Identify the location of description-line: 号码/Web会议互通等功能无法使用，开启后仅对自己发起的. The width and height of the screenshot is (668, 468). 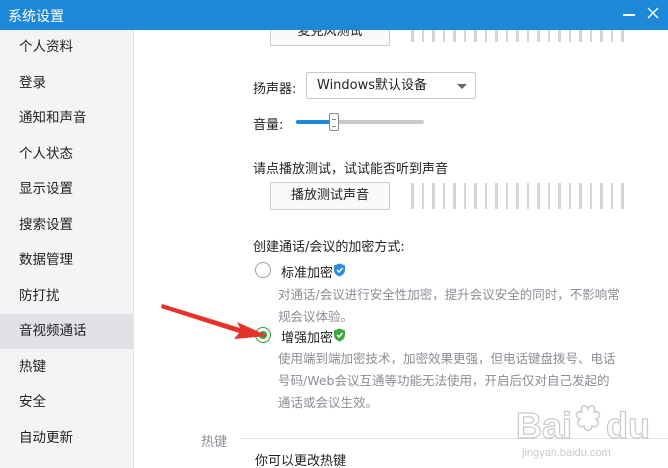
(444, 380).